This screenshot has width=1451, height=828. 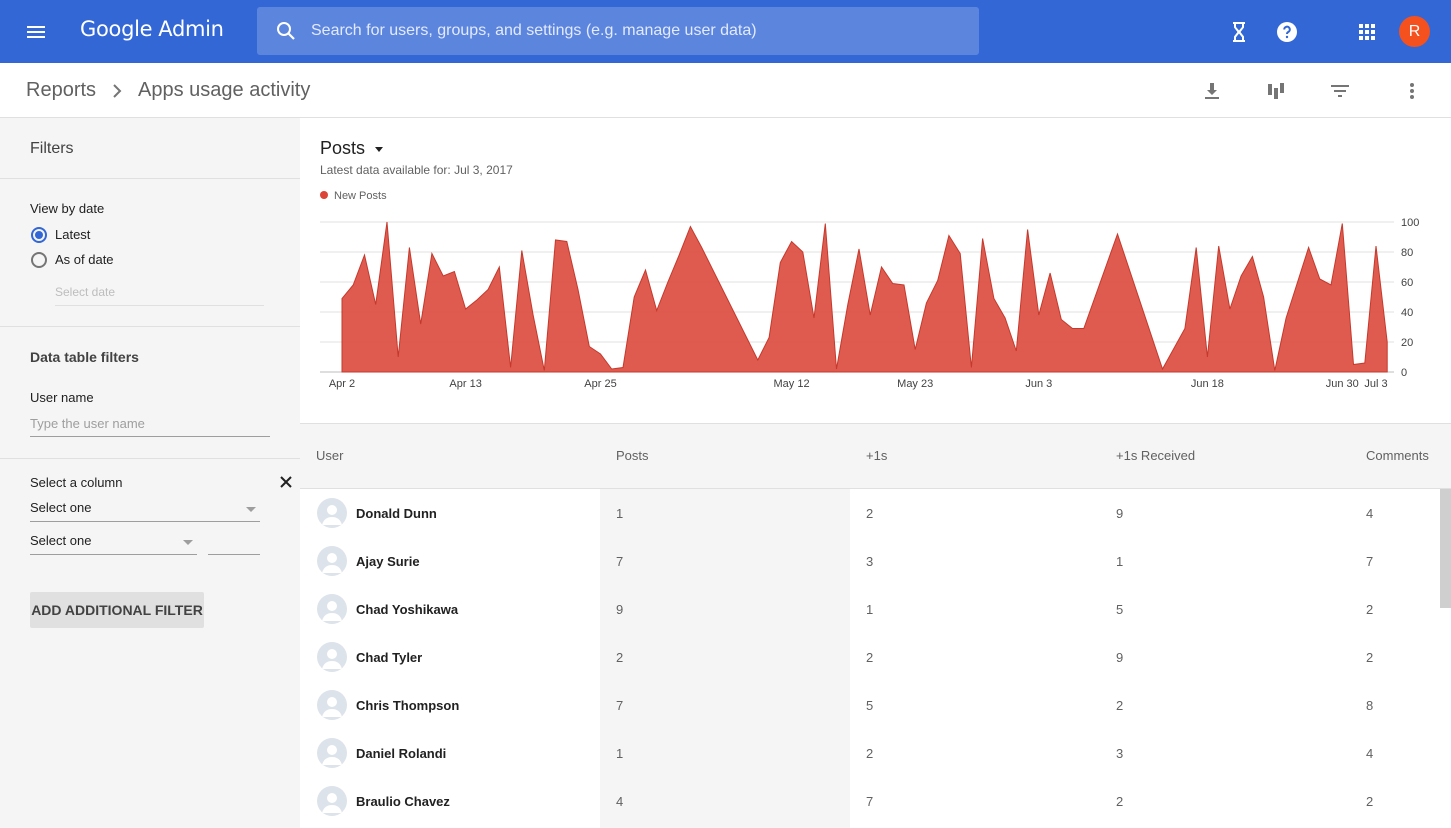 I want to click on cell-posts: 1, so click(x=620, y=513).